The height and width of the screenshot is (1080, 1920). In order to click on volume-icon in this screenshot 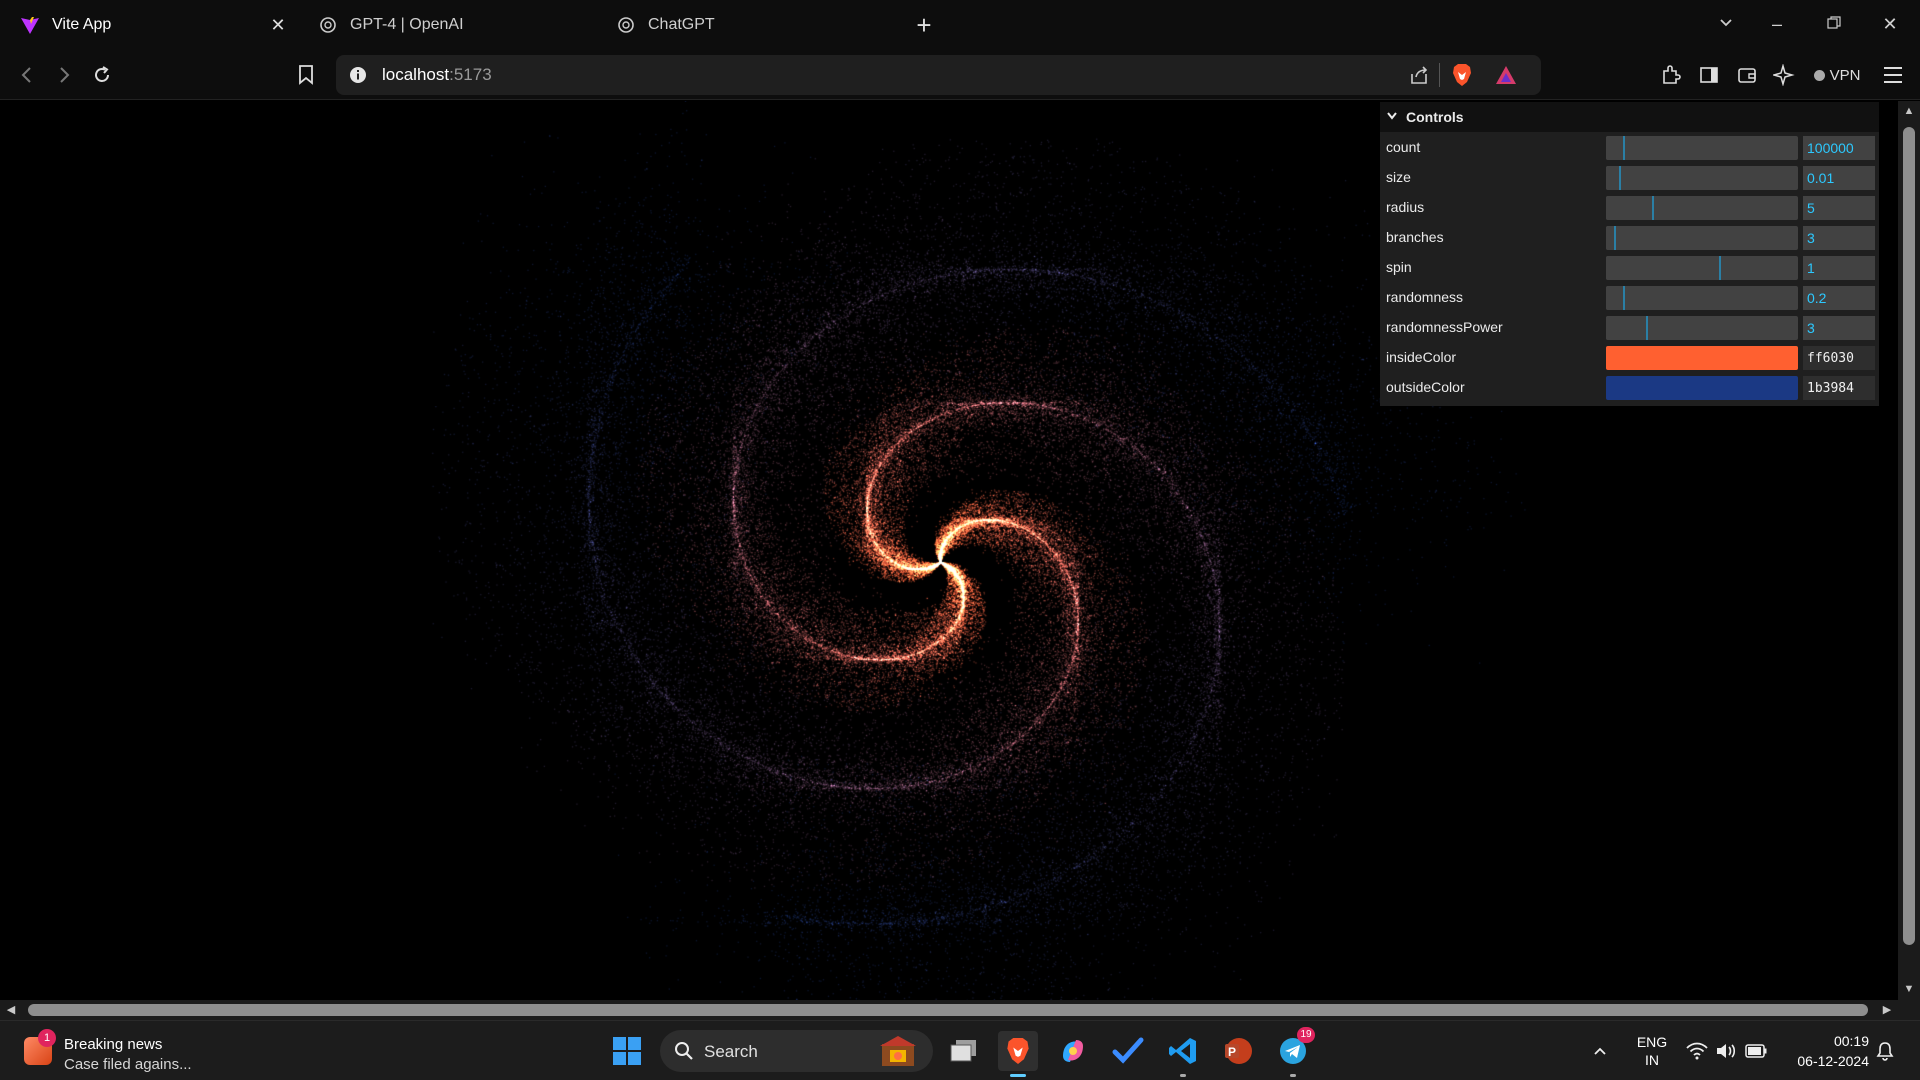, I will do `click(1726, 1050)`.